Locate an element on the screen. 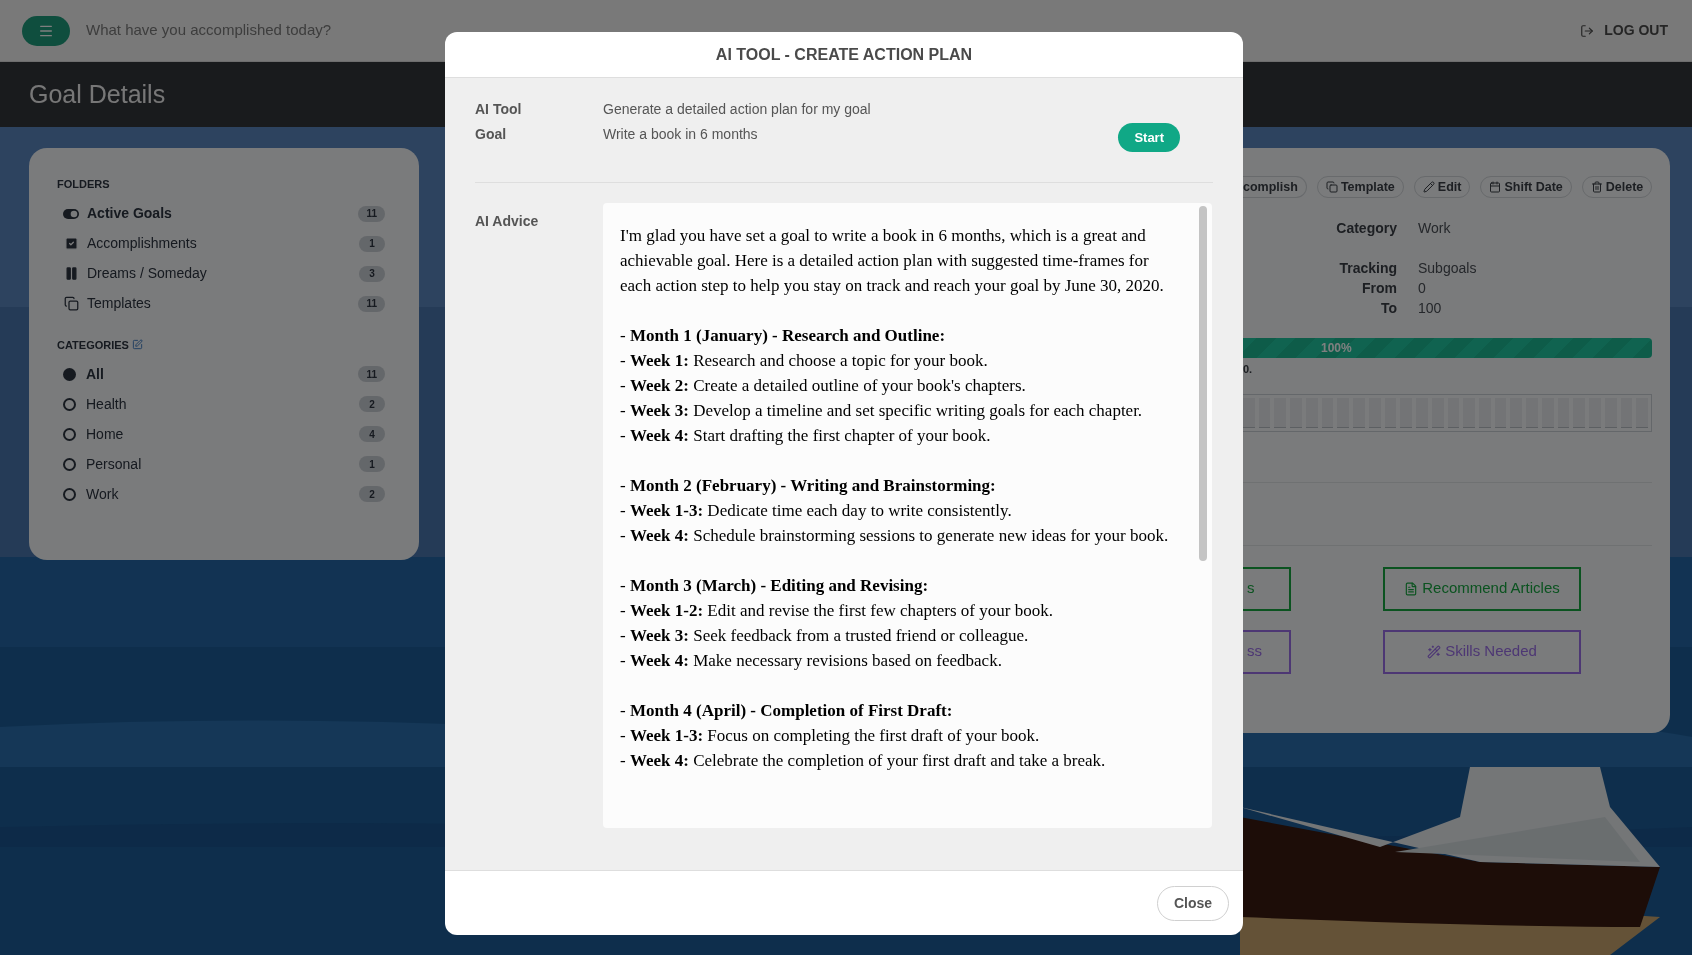  page-title: Goal Details is located at coordinates (97, 94).